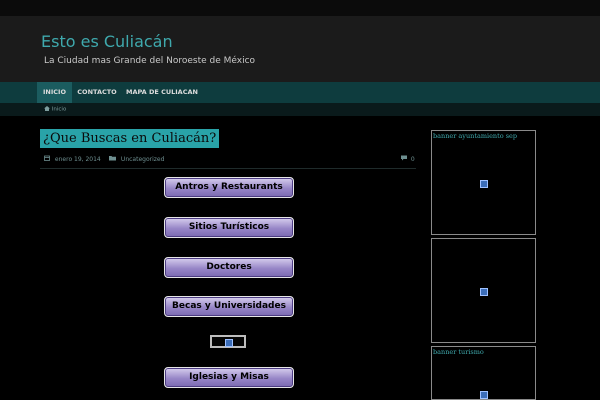 This screenshot has width=600, height=400. I want to click on sidebar-banner-ayuntamiento: banner ayuntamiento sep, so click(483, 182).